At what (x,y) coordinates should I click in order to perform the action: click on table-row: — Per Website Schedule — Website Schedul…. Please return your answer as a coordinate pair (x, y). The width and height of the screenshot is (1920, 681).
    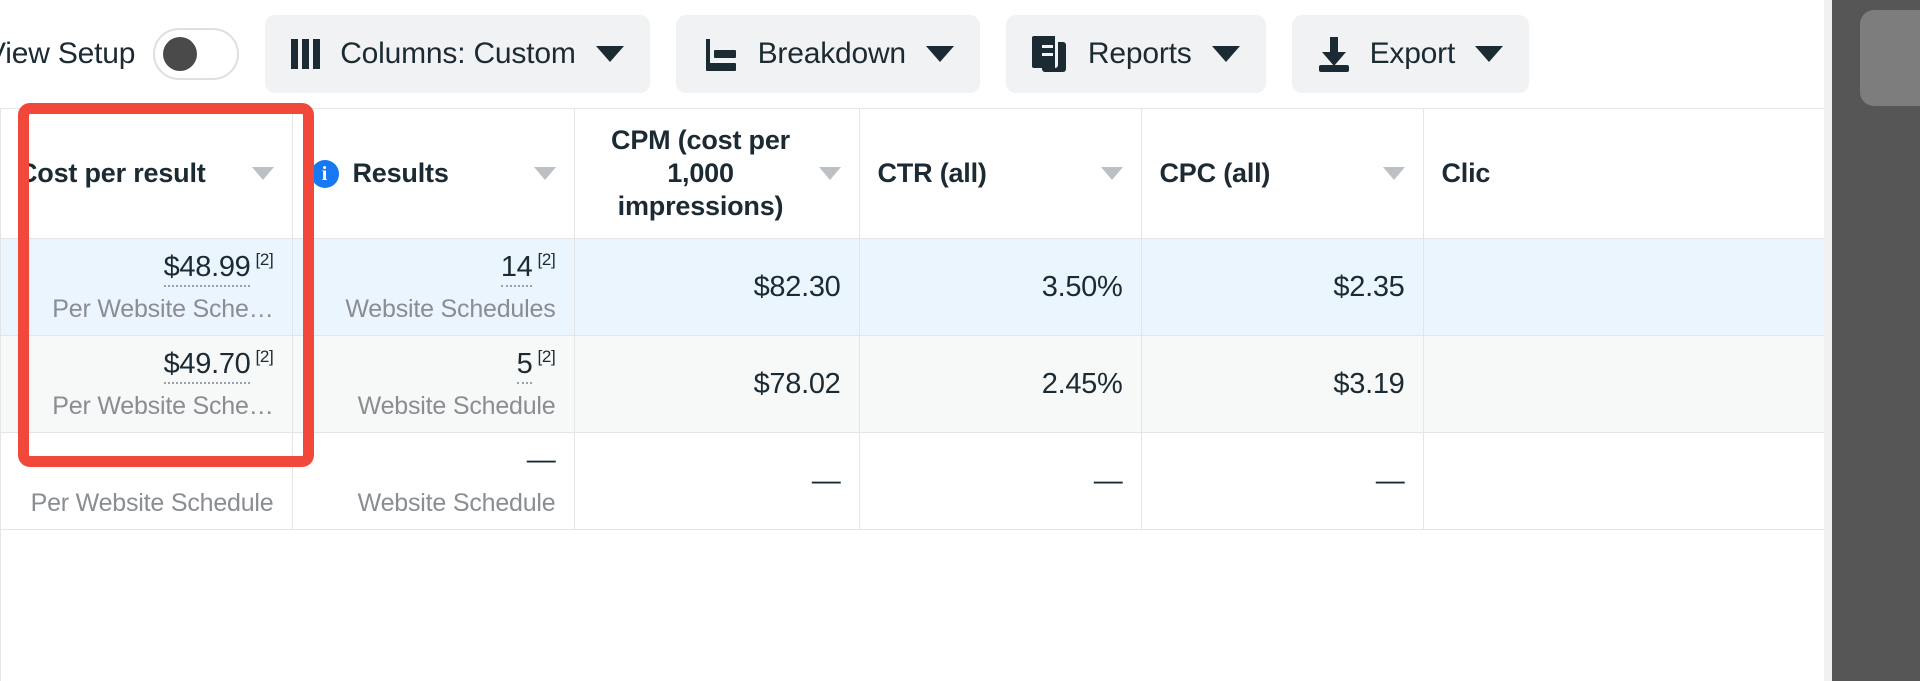
    Looking at the image, I should click on (914, 481).